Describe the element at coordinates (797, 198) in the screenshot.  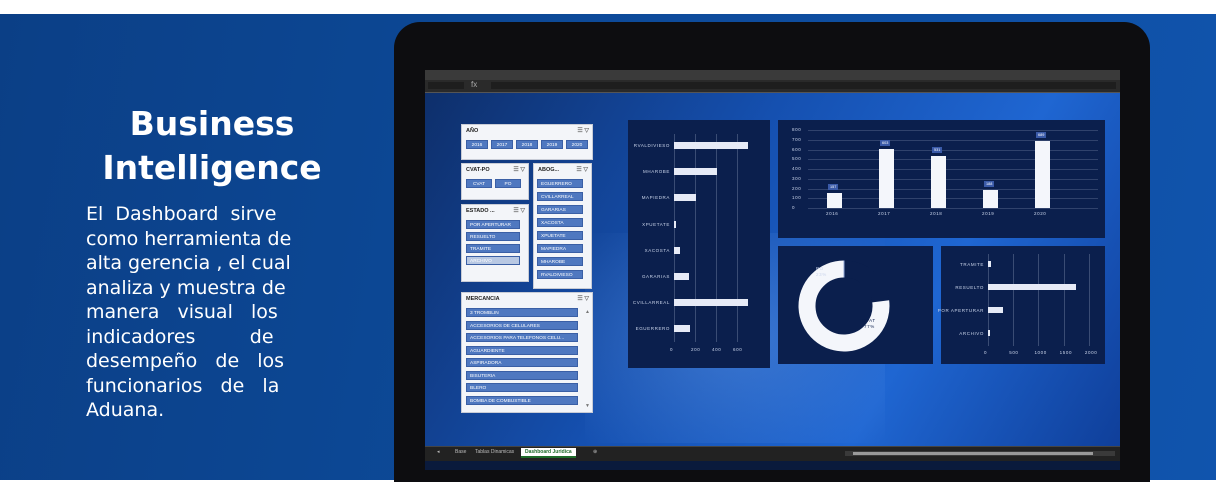
I see `y-tick-label: 100` at that location.